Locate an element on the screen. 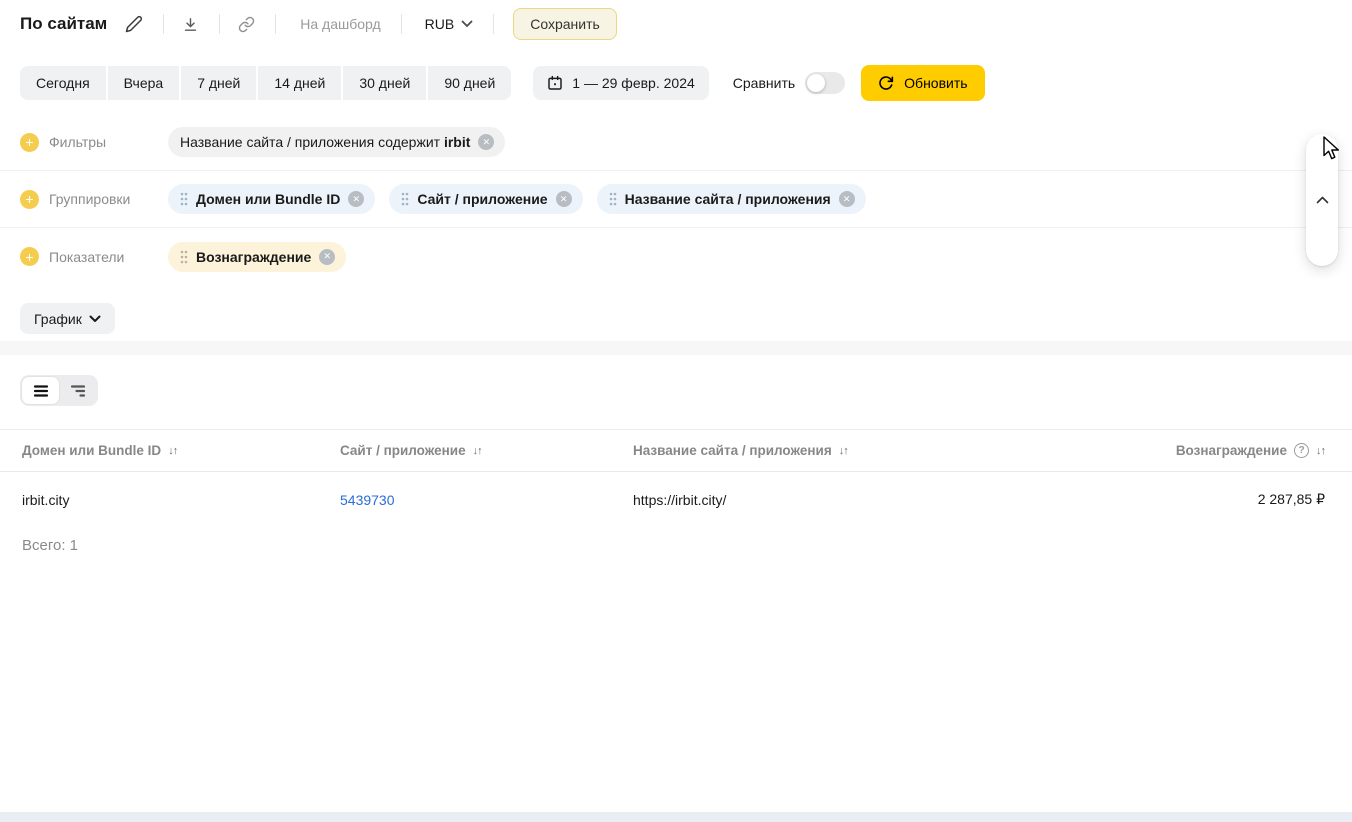 This screenshot has height=822, width=1352. compare-label: Сравнить is located at coordinates (764, 83).